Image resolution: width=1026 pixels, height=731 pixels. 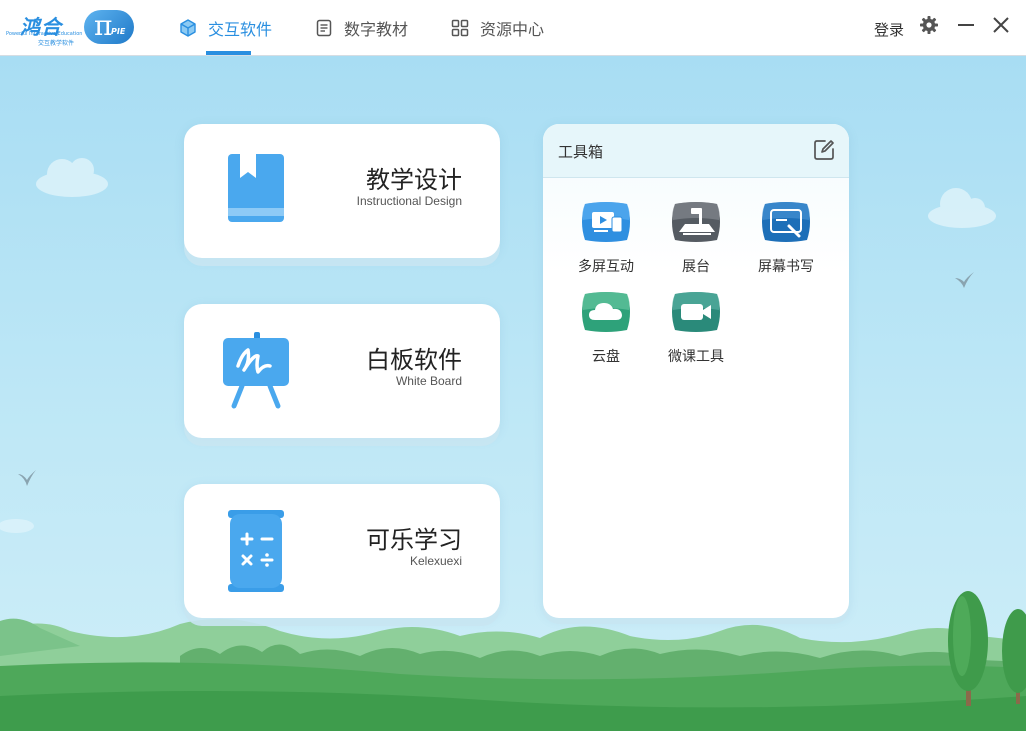 I want to click on tool-micro-lesson: 微课工具, so click(x=696, y=332).